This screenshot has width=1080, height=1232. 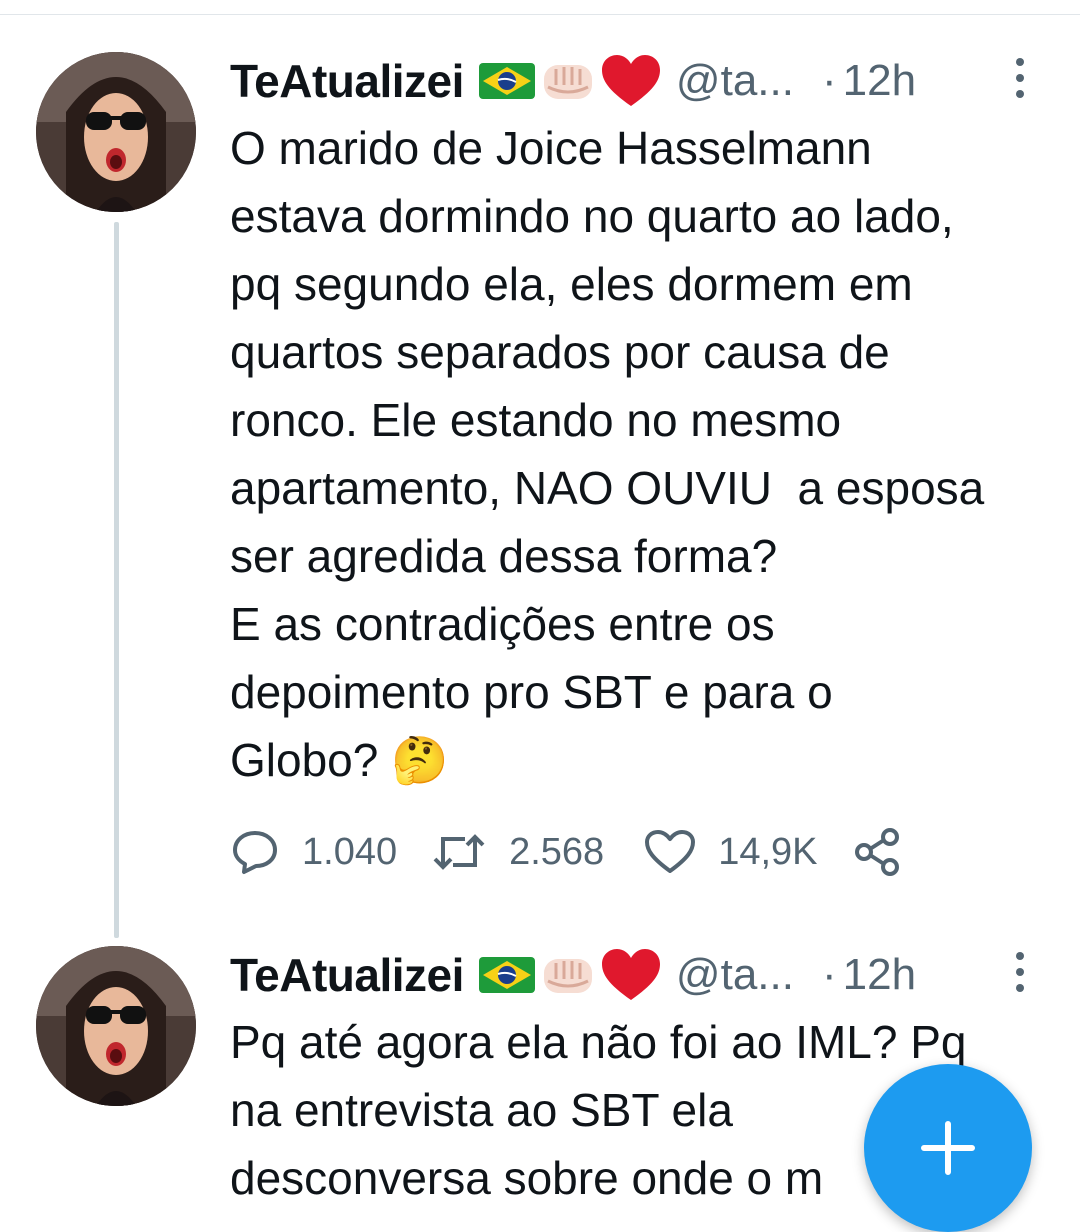 I want to click on tweet-header: TeAtualizei @ta... · 12h, so click(x=573, y=975).